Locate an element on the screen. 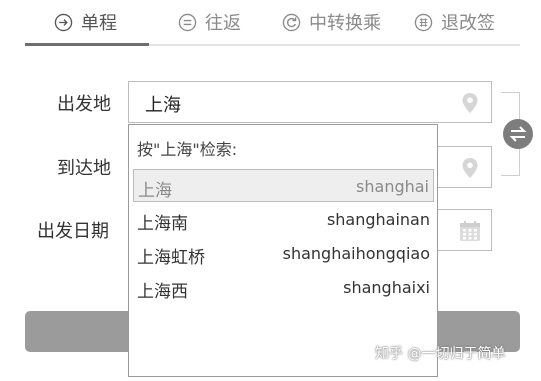  swap-stations-button is located at coordinates (518, 134).